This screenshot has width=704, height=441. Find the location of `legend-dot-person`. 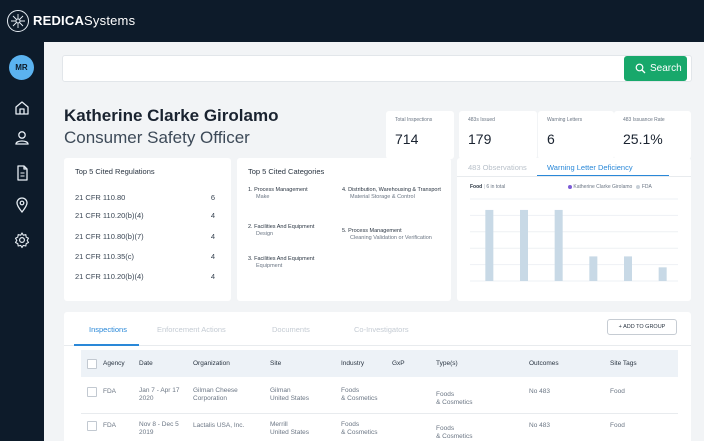

legend-dot-person is located at coordinates (570, 186).